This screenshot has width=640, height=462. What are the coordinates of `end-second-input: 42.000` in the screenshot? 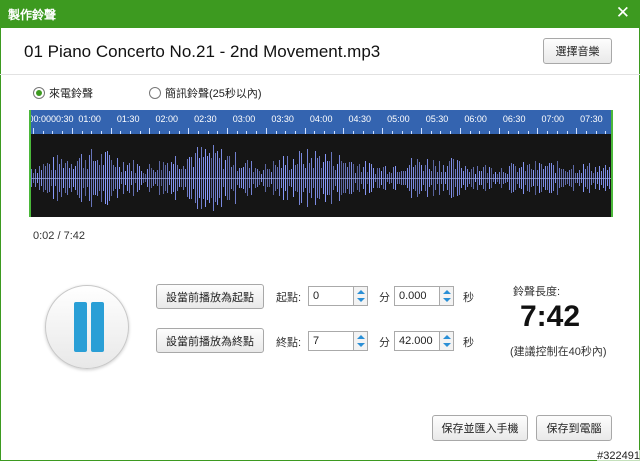 It's located at (417, 341).